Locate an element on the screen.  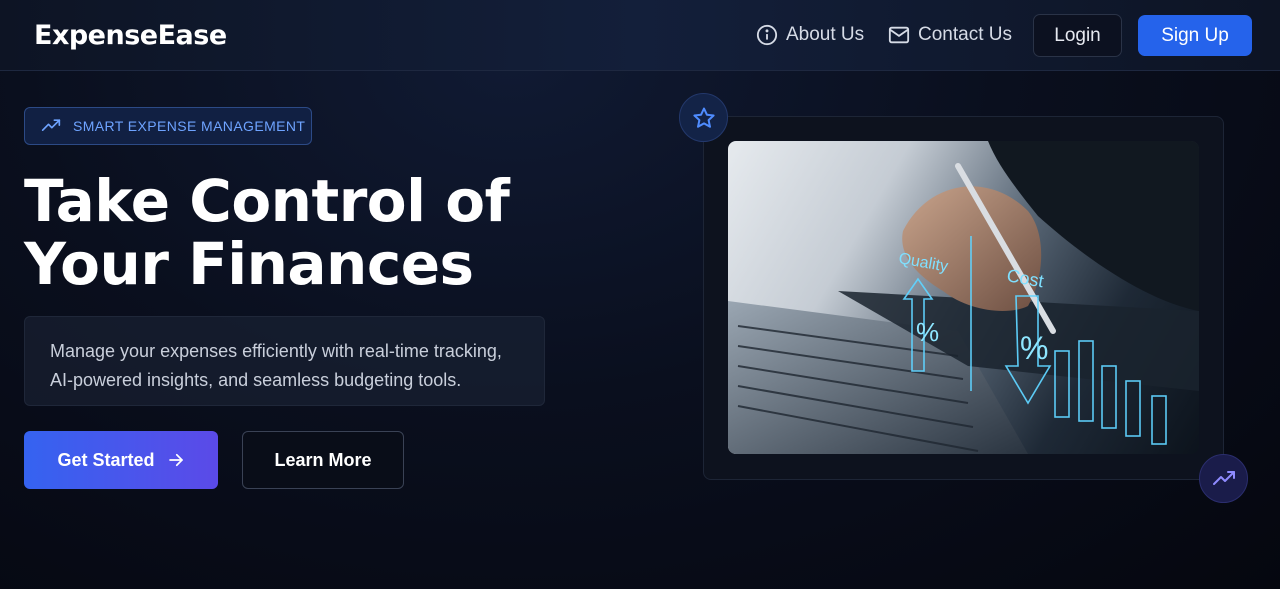
quality-percent: % is located at coordinates (927, 332).